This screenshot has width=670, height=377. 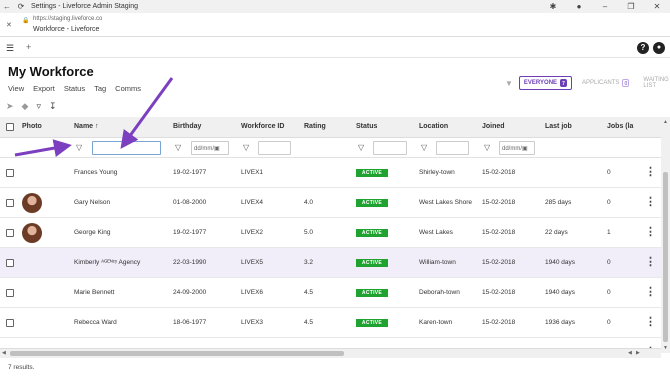 What do you see at coordinates (262, 126) in the screenshot?
I see `col-workforce-id: Workforce ID` at bounding box center [262, 126].